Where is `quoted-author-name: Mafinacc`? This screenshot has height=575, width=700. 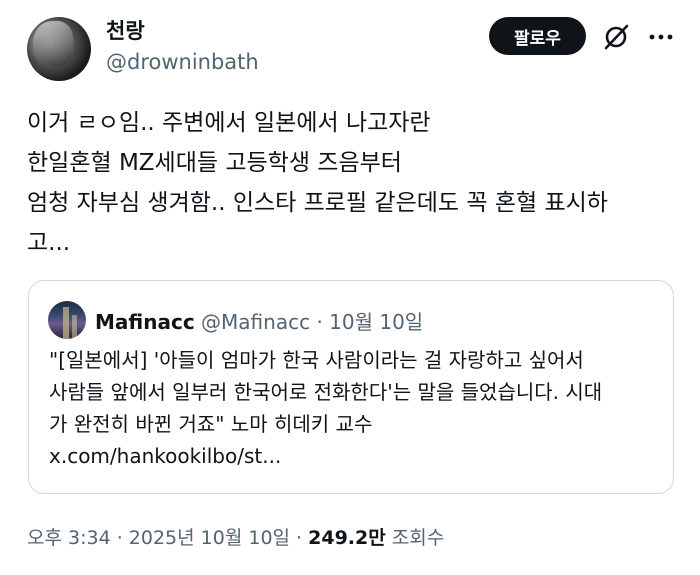 quoted-author-name: Mafinacc is located at coordinates (145, 322).